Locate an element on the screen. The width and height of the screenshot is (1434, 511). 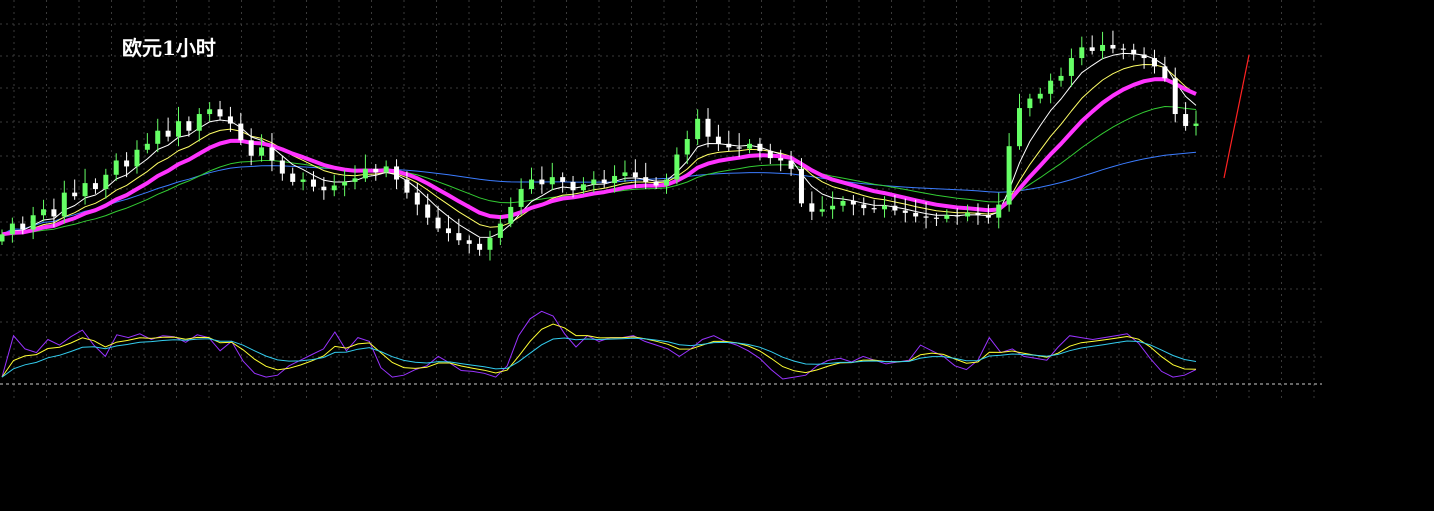
oscillator-main-line is located at coordinates (599, 345).